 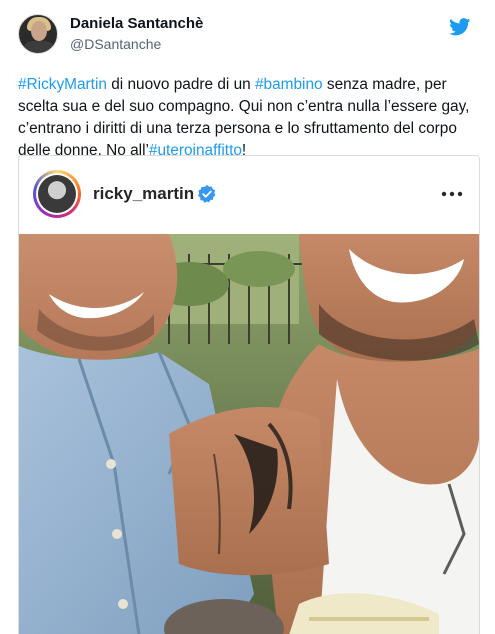 I want to click on twitter-bird-icon, so click(x=460, y=27).